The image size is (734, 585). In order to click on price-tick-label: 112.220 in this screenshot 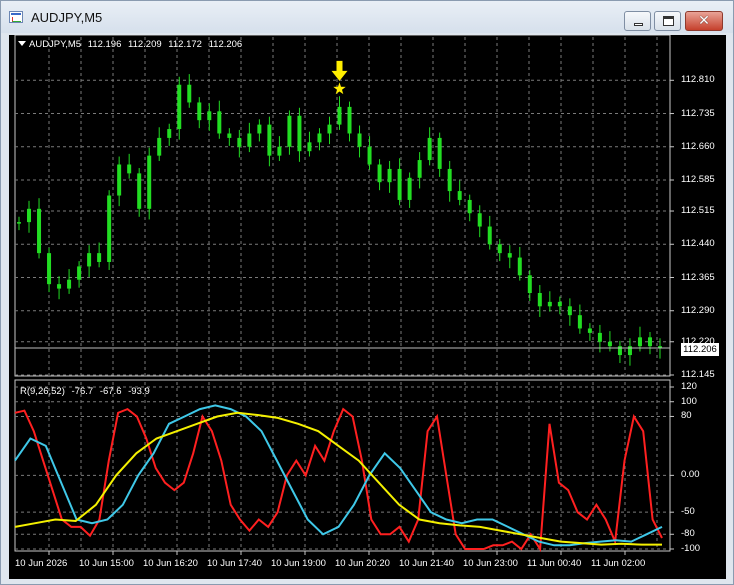, I will do `click(698, 341)`.